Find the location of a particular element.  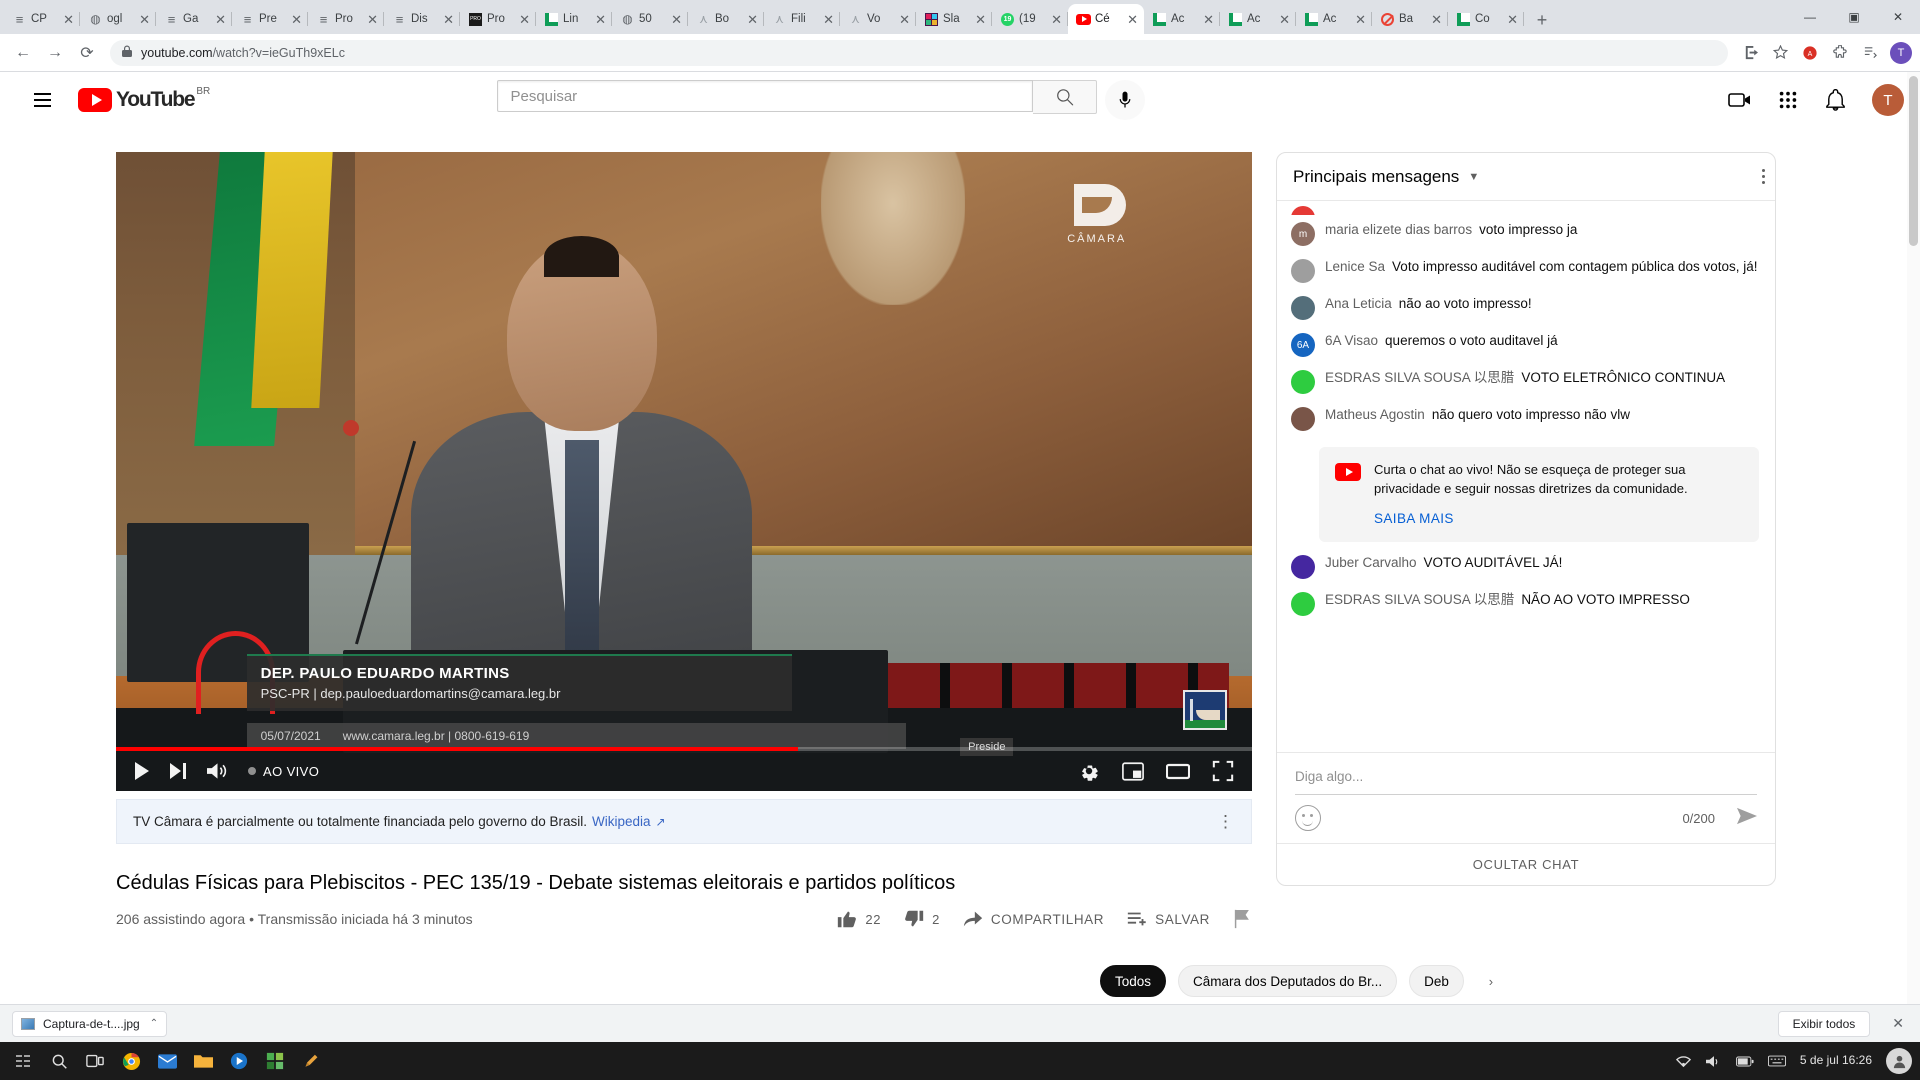

browser-tab: 19 (19 ✕ is located at coordinates (1030, 19).